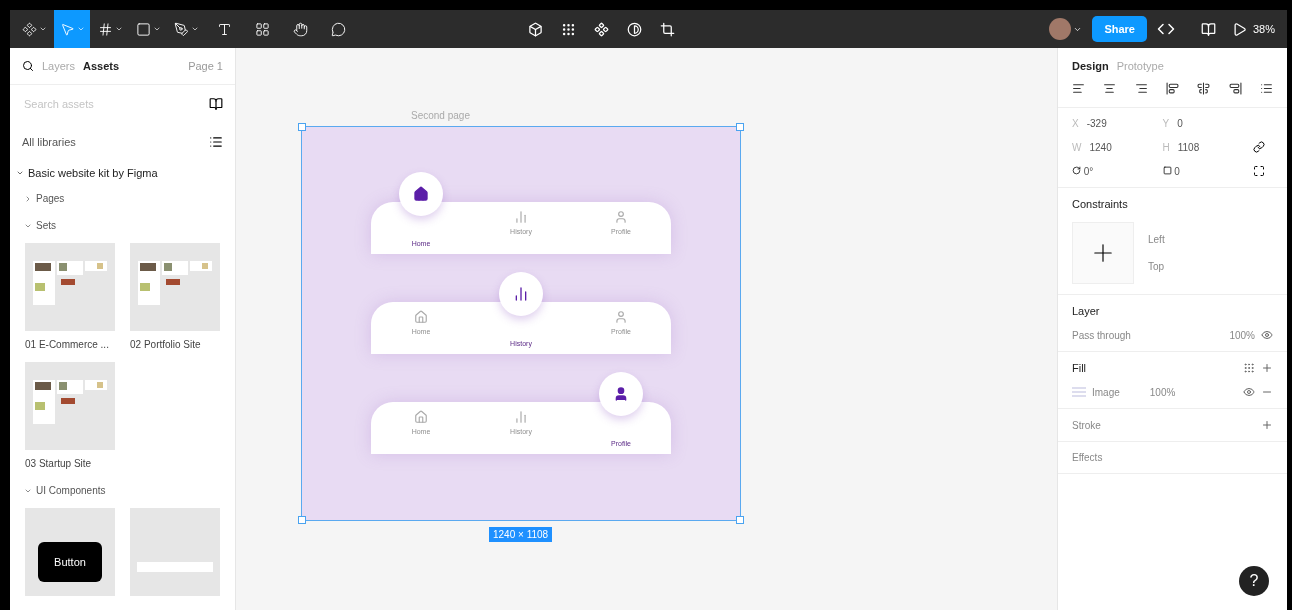  What do you see at coordinates (1087, 457) in the screenshot?
I see `section-title: Effects` at bounding box center [1087, 457].